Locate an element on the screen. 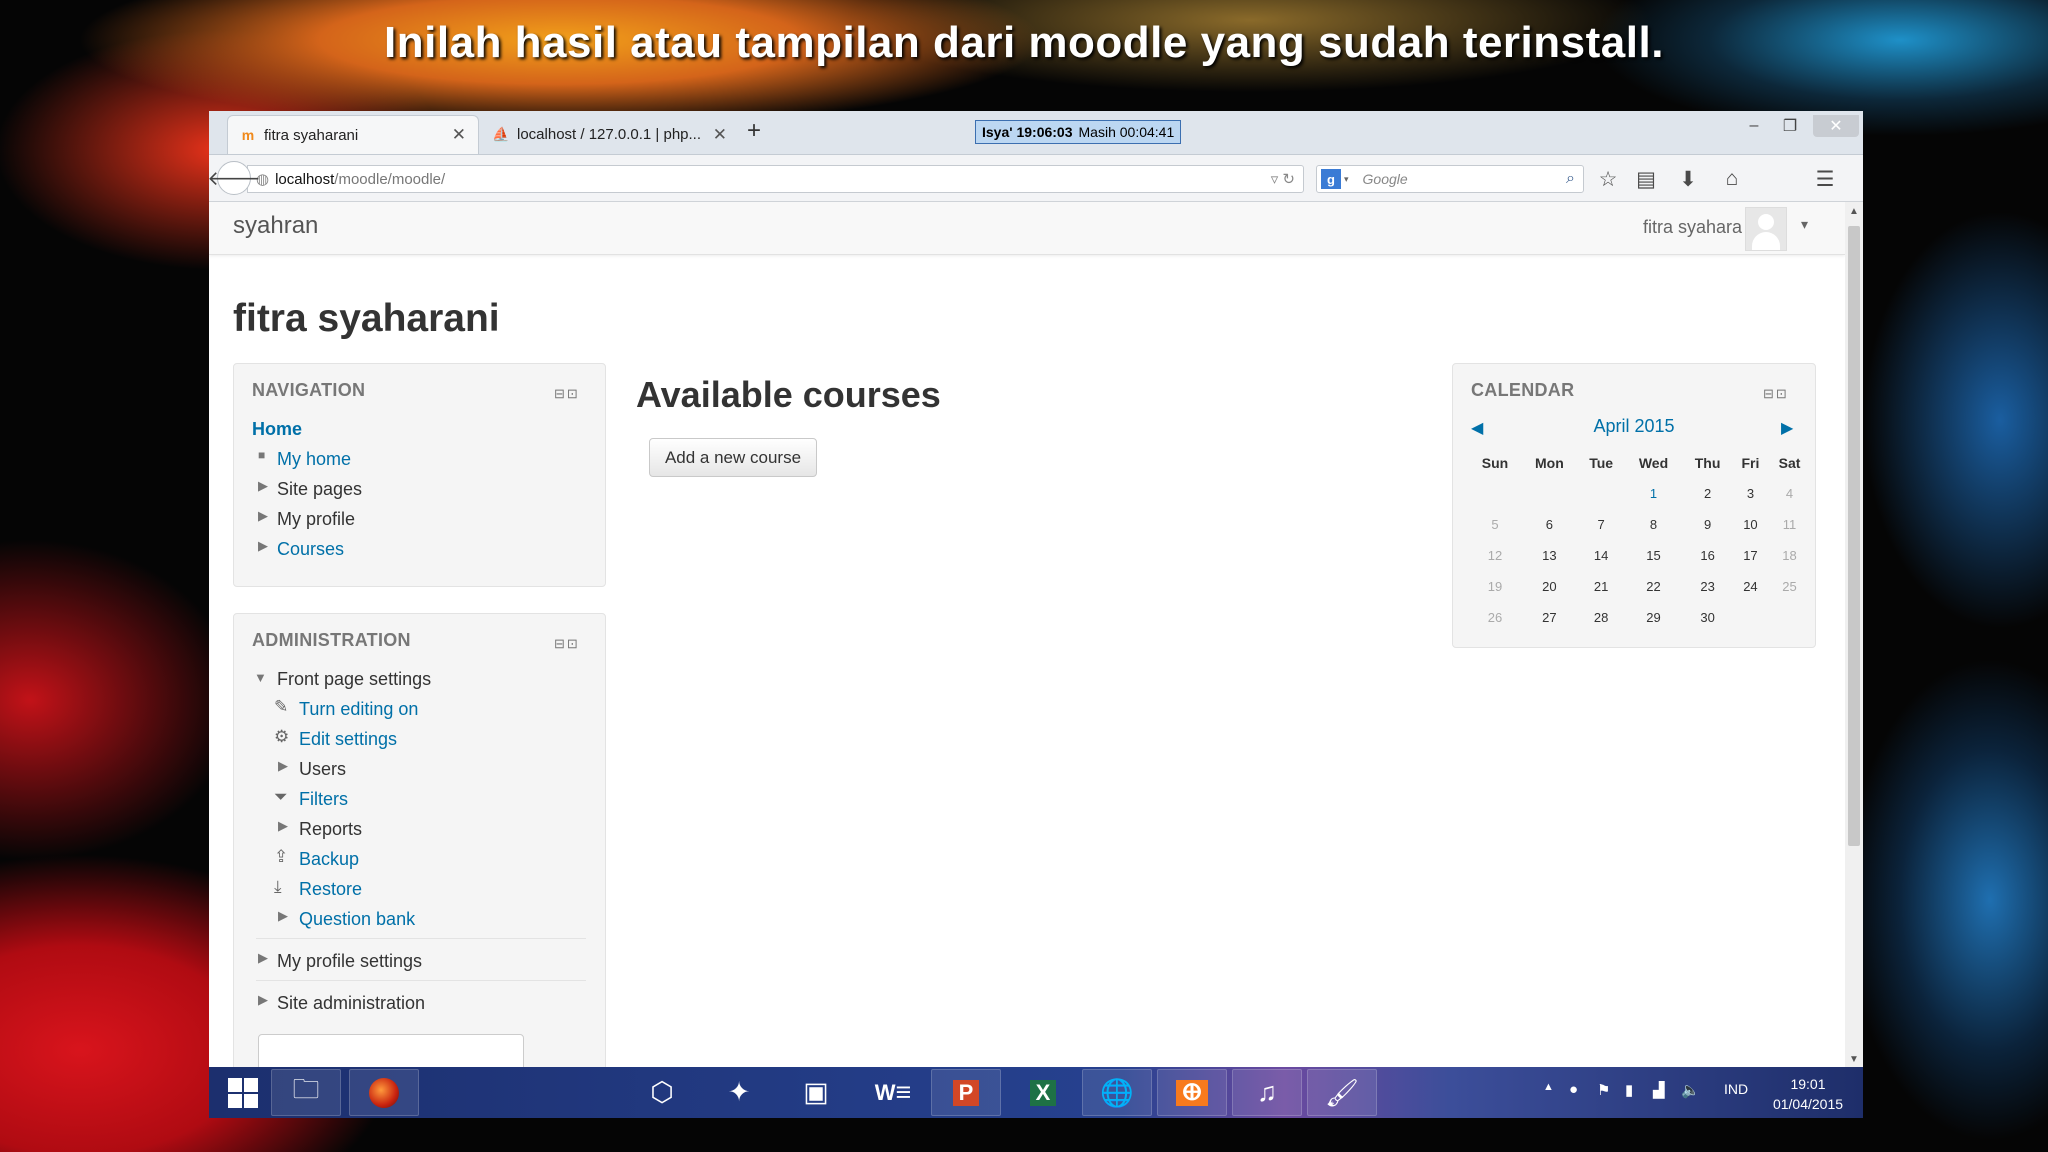 This screenshot has width=2048, height=1152. site-brand: syahran is located at coordinates (275, 226).